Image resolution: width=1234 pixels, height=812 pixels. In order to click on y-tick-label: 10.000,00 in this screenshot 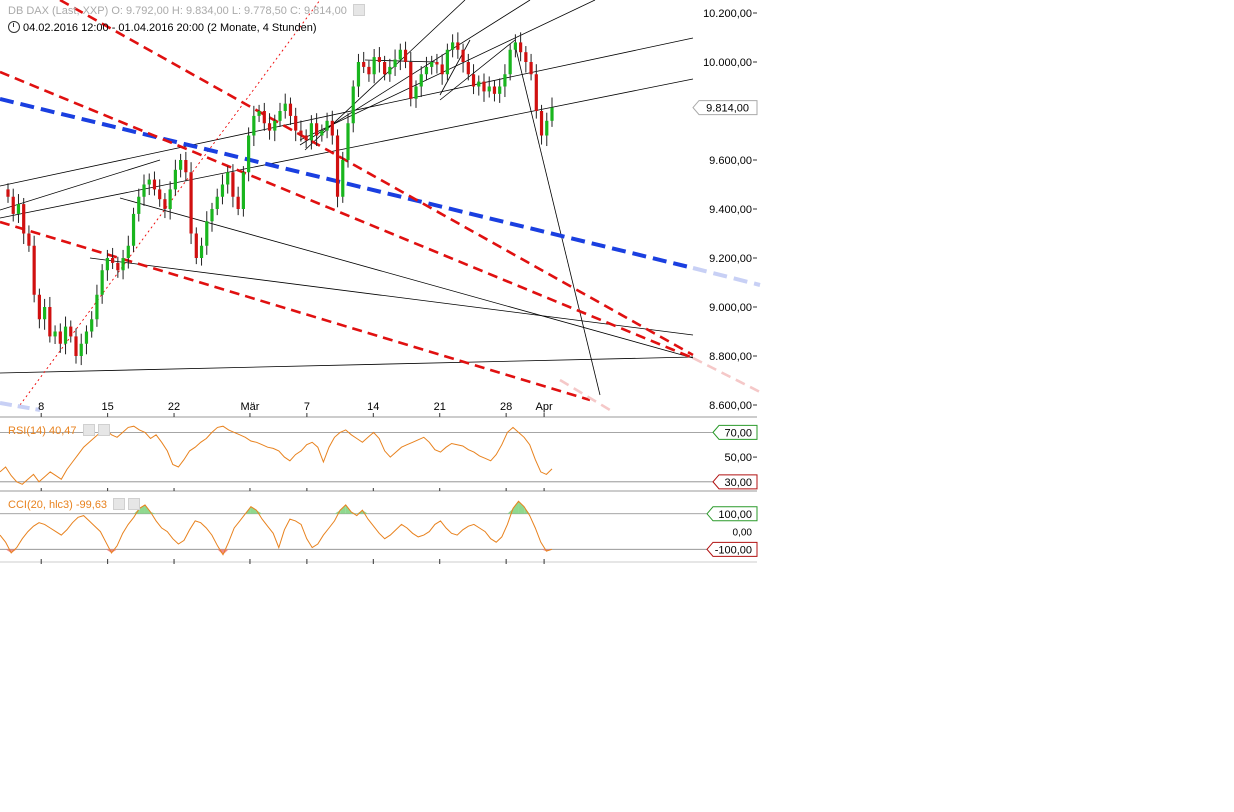, I will do `click(727, 63)`.